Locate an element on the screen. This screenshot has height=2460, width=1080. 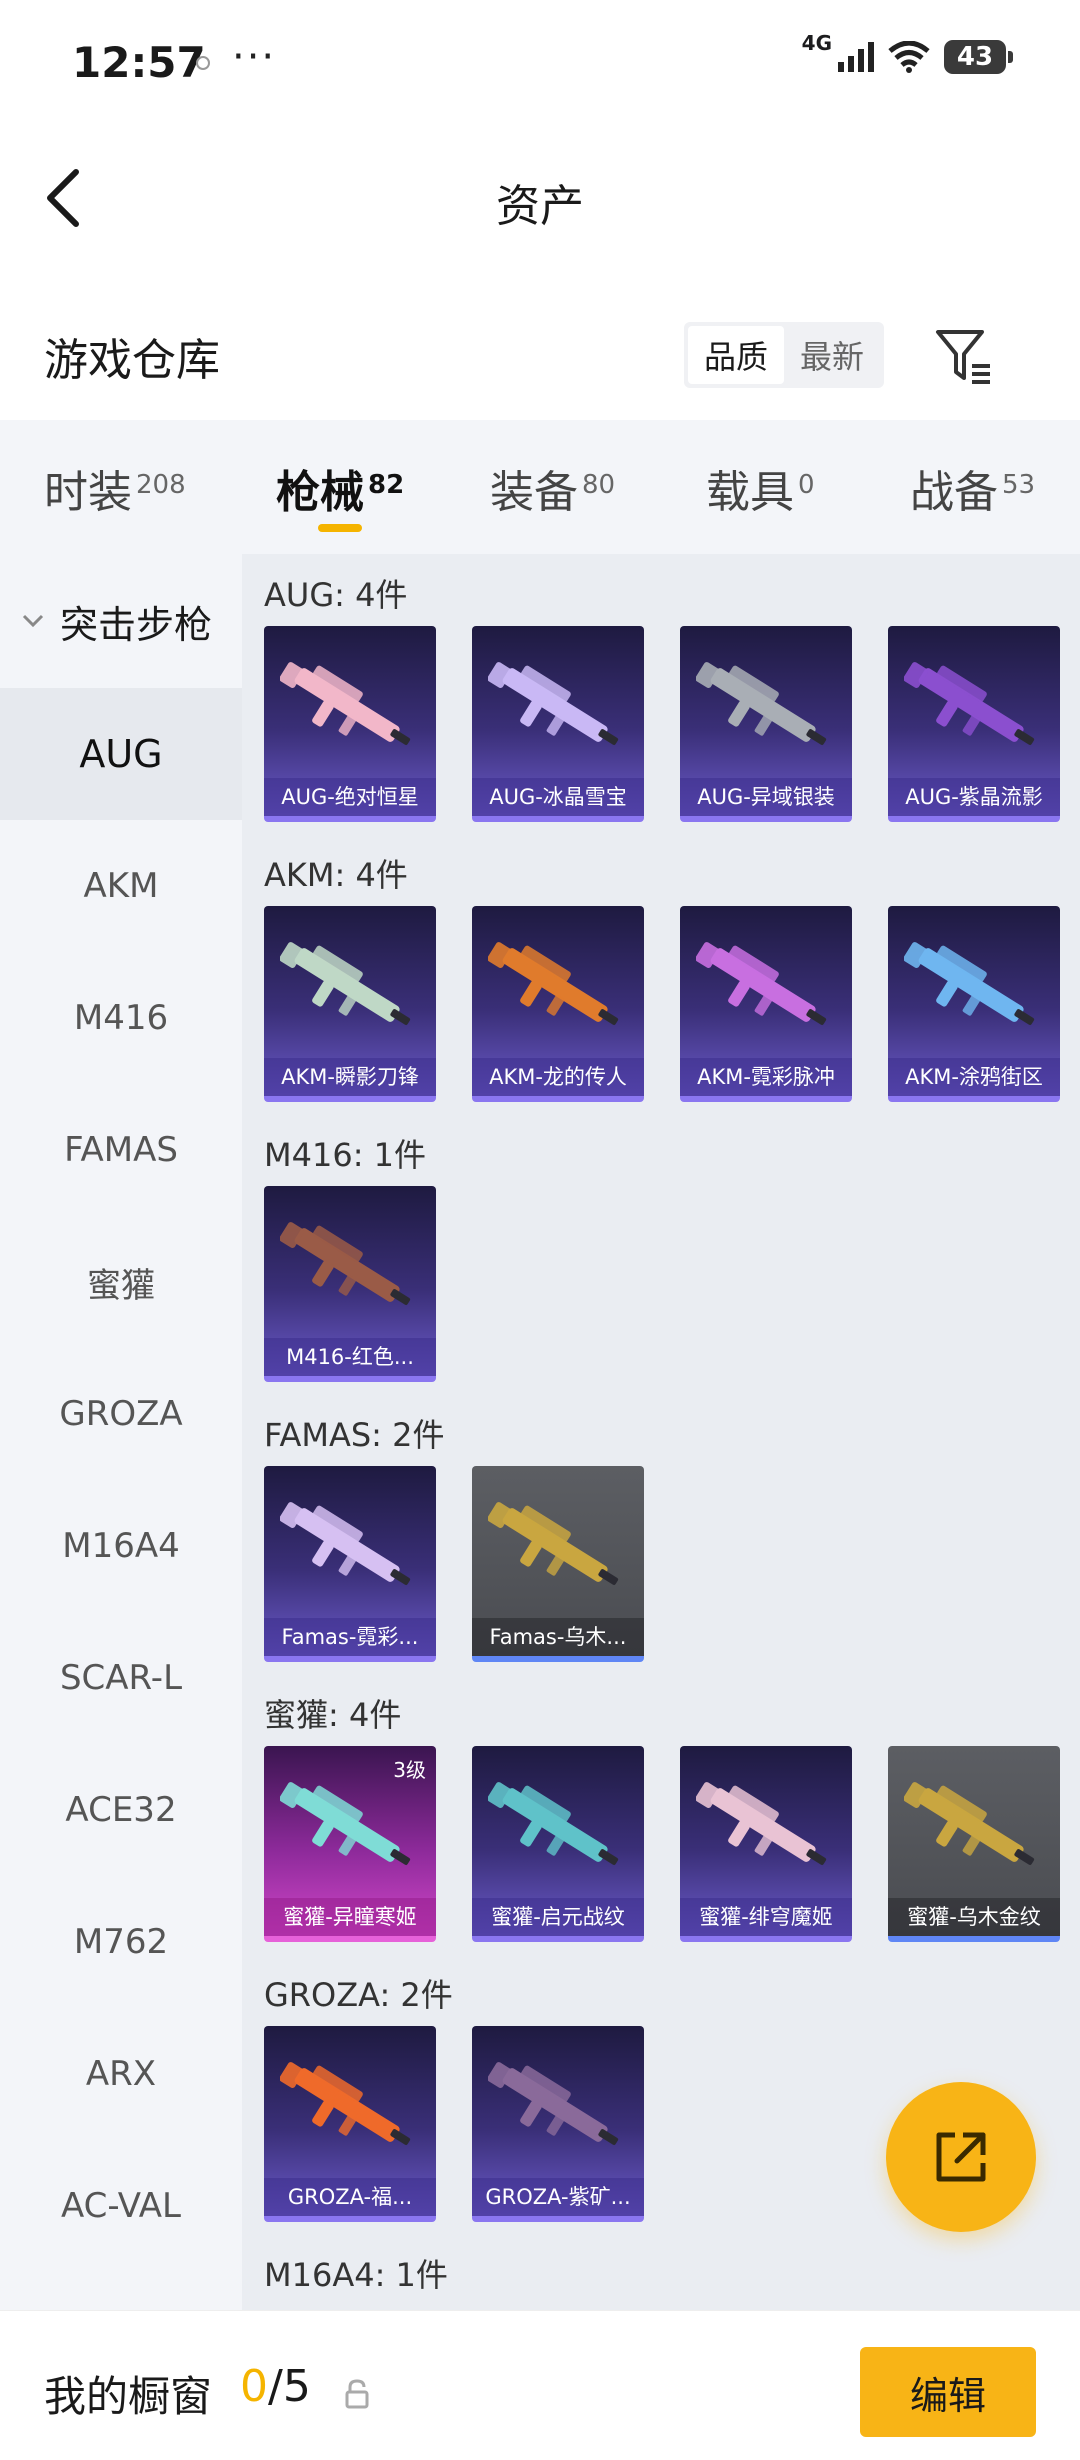
weapon-card: 3级蜜獾-异瞳寒姬 is located at coordinates (350, 1844).